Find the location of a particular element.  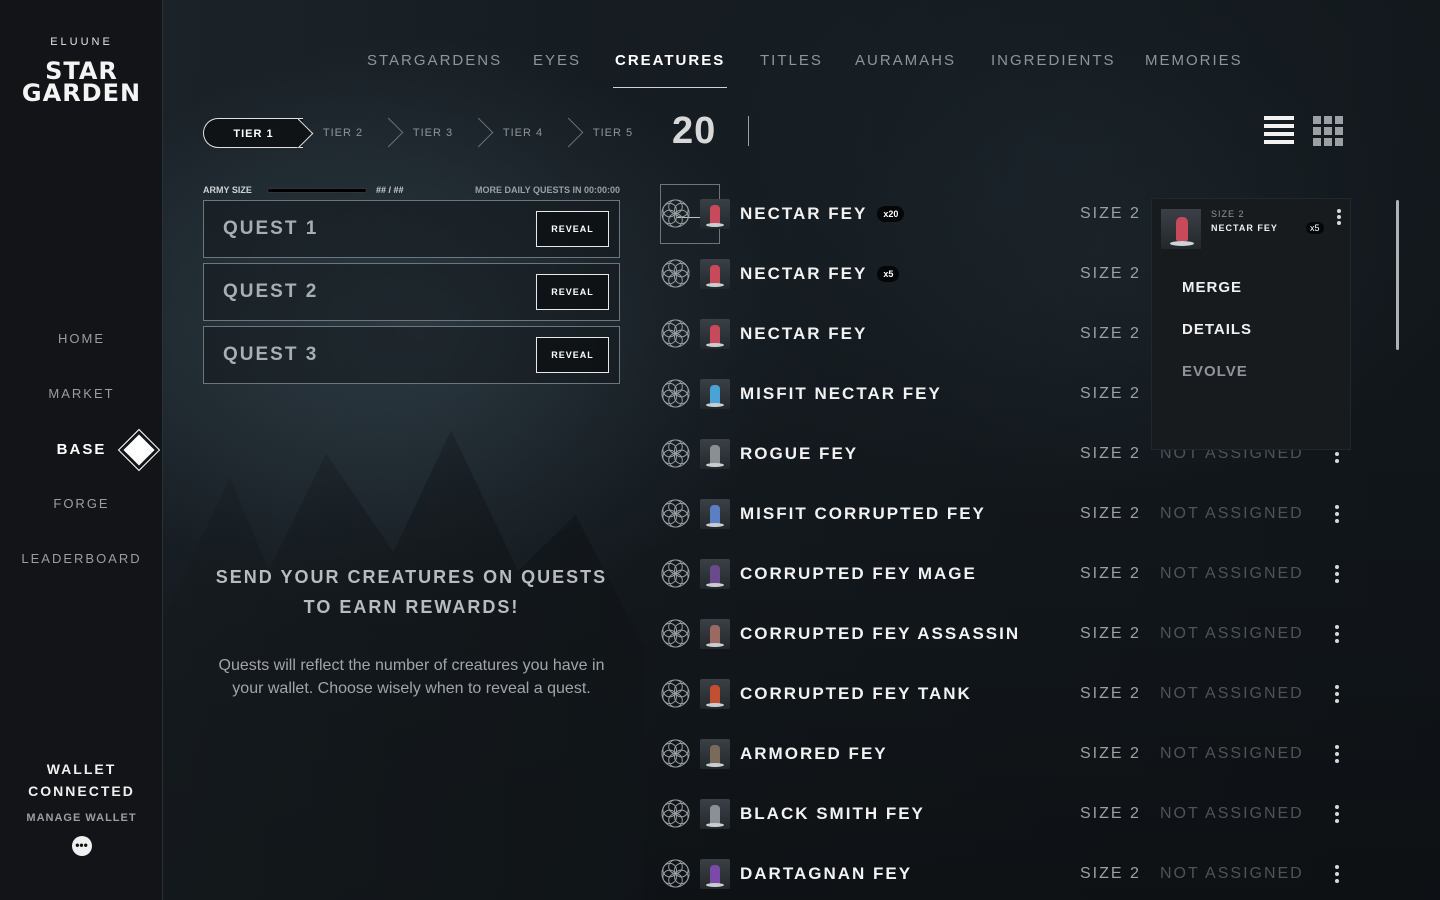

tier-3: TIER 3 is located at coordinates (438, 133).